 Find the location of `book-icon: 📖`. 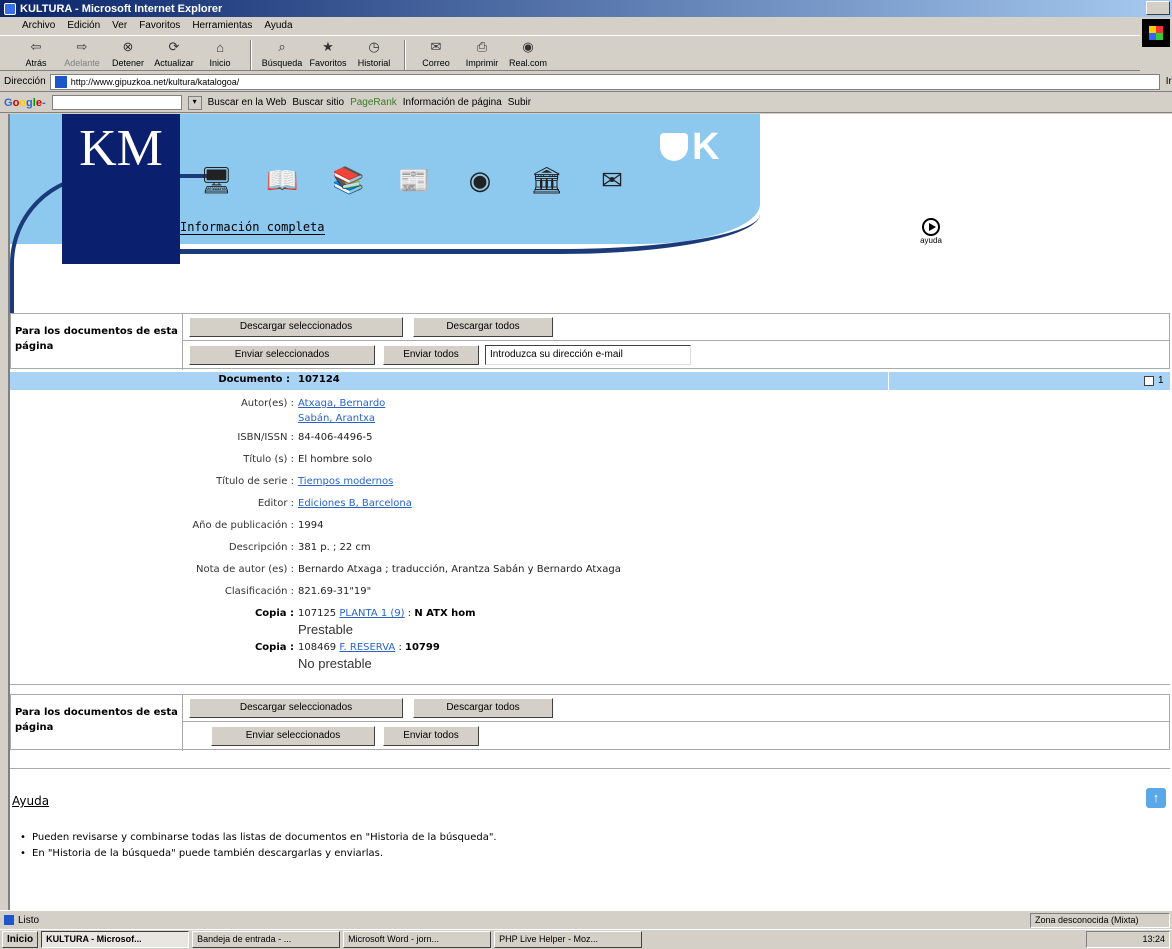

book-icon: 📖 is located at coordinates (282, 180).